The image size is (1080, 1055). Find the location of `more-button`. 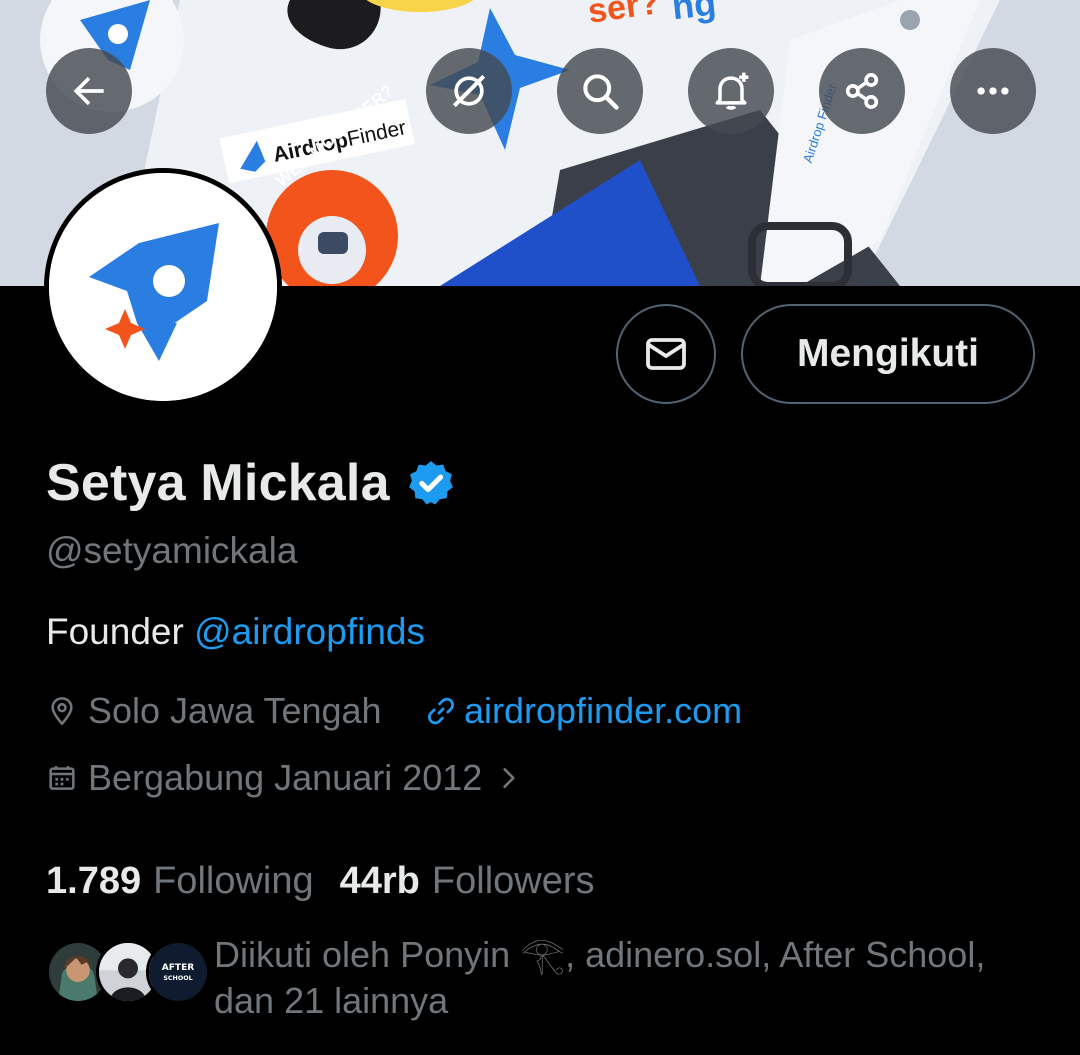

more-button is located at coordinates (993, 91).